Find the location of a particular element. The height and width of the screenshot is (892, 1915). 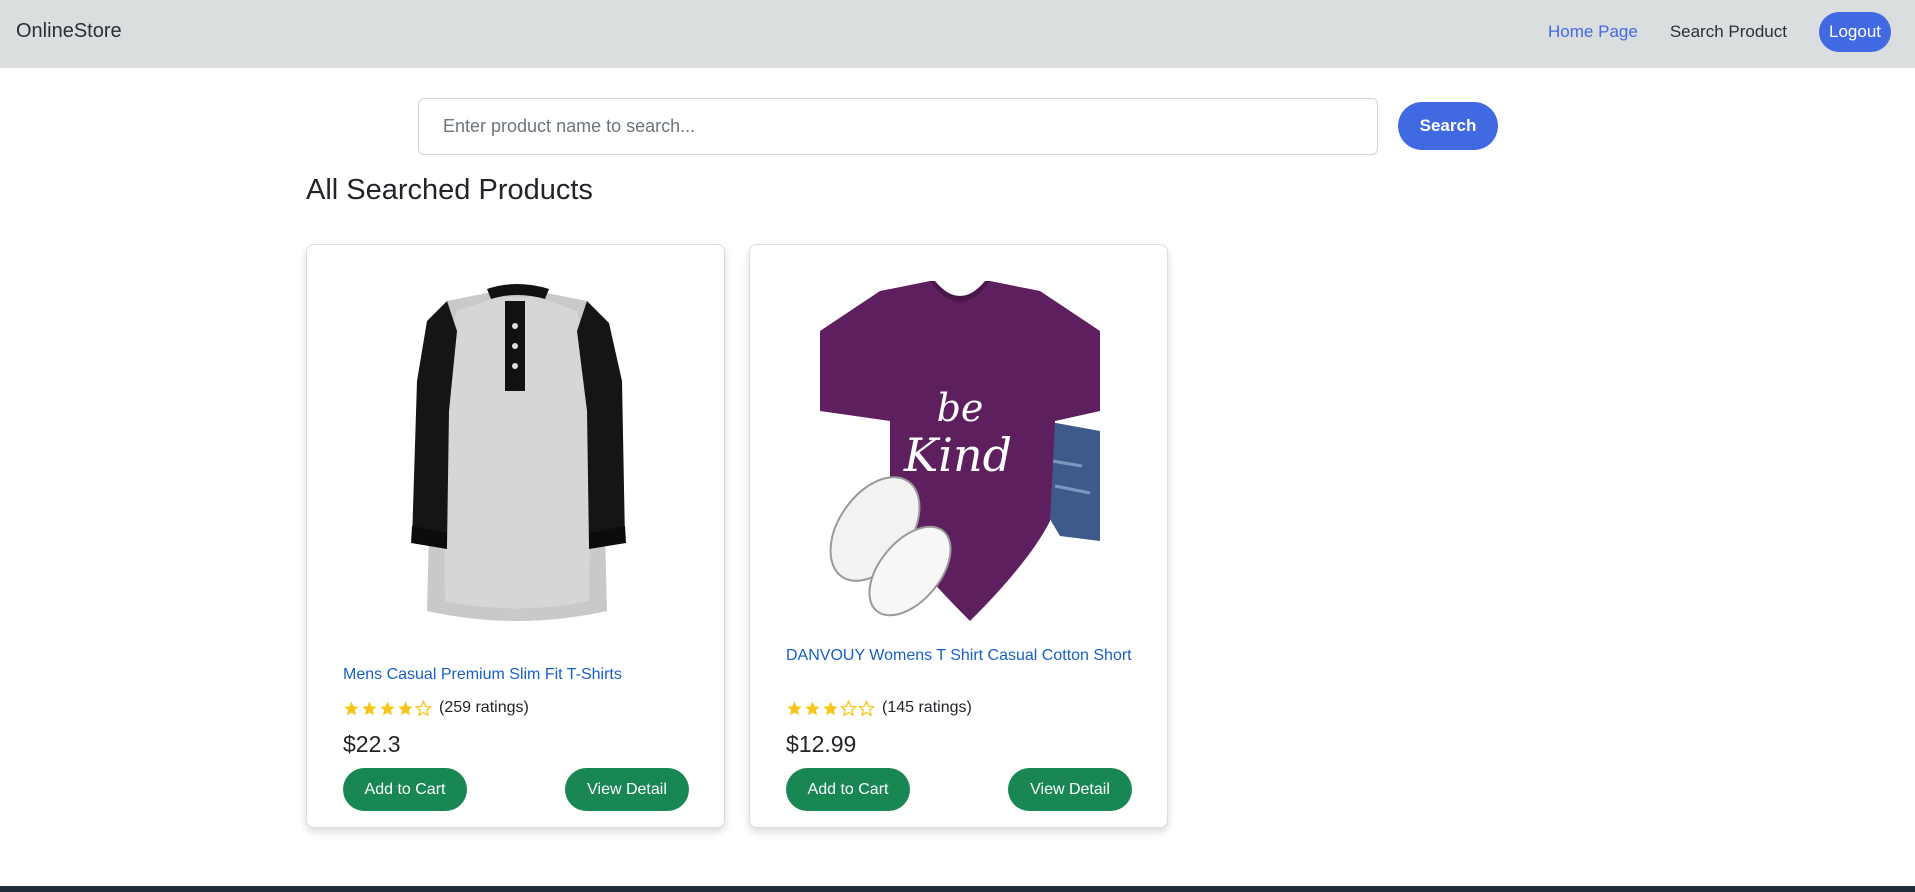

ratings-count: (145 ratings) is located at coordinates (927, 707).